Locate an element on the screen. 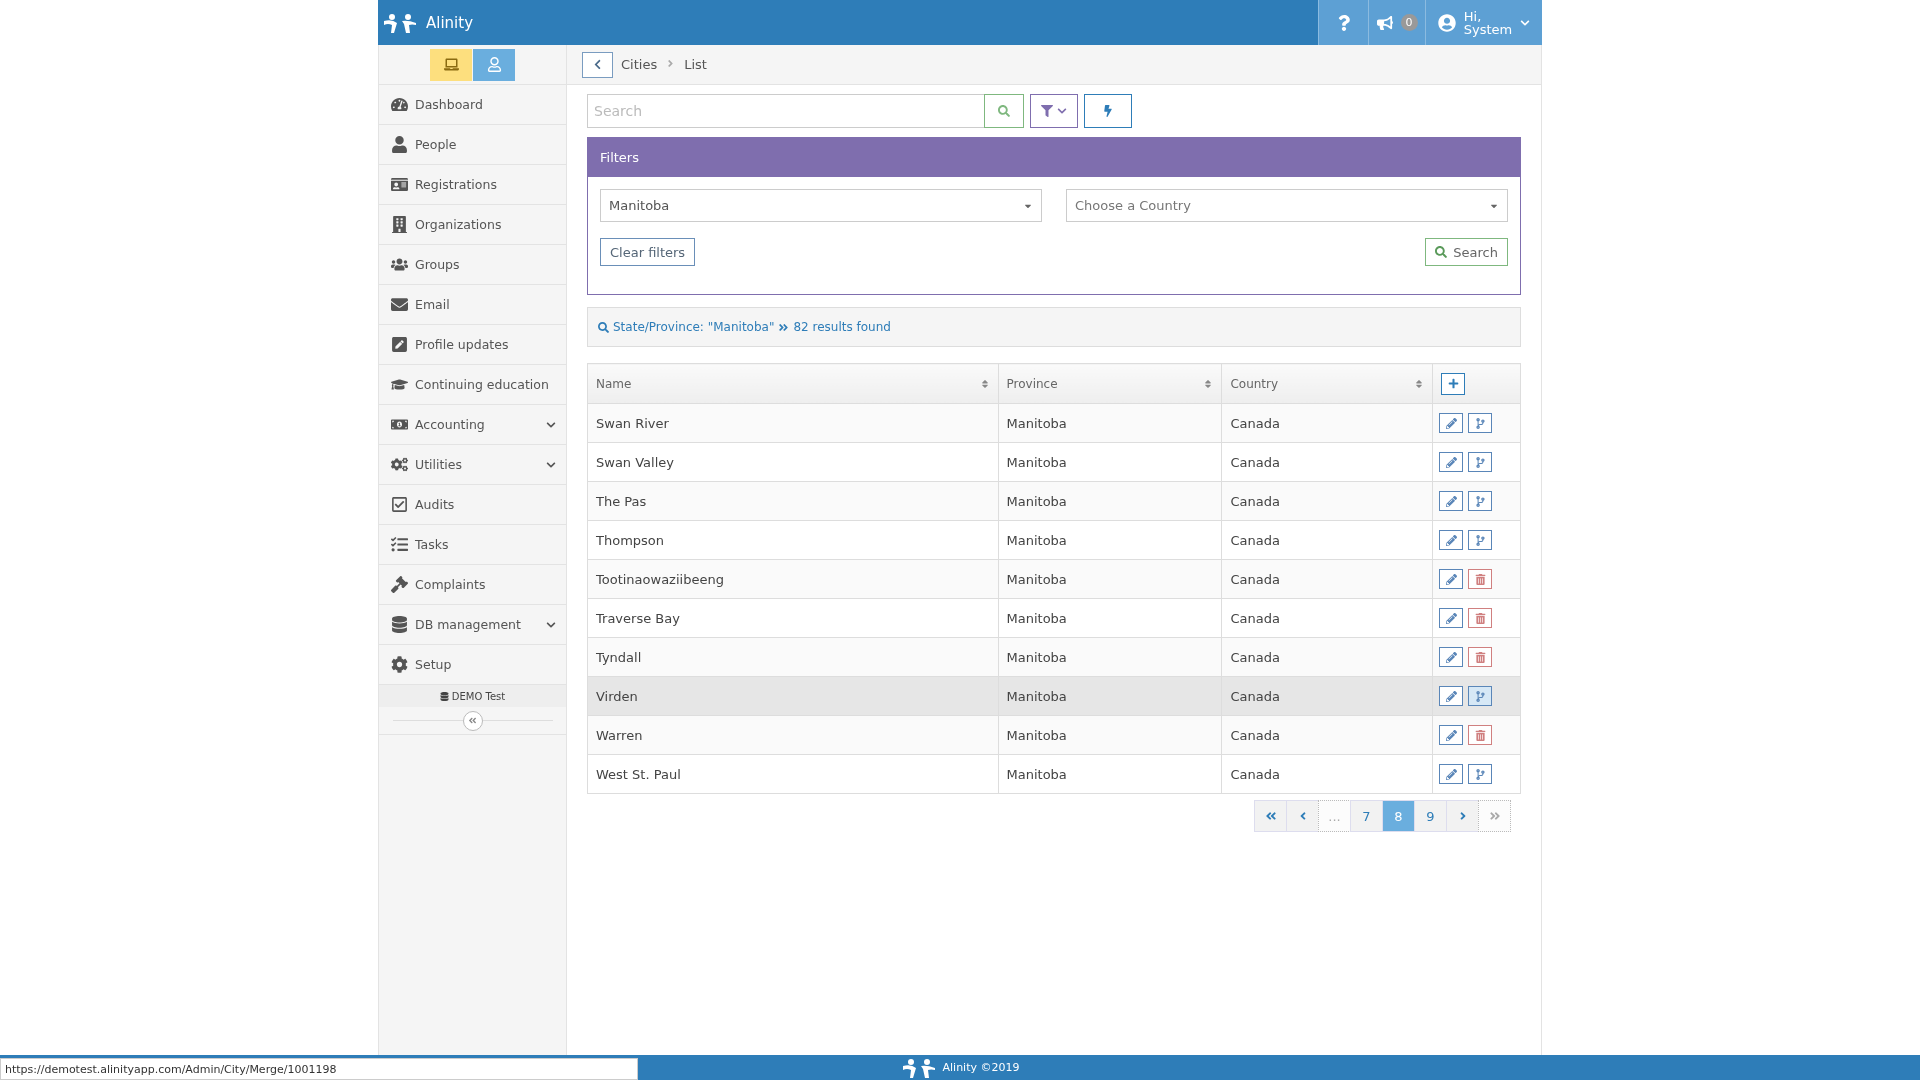  sidebar-item: Registrations is located at coordinates (472, 185).